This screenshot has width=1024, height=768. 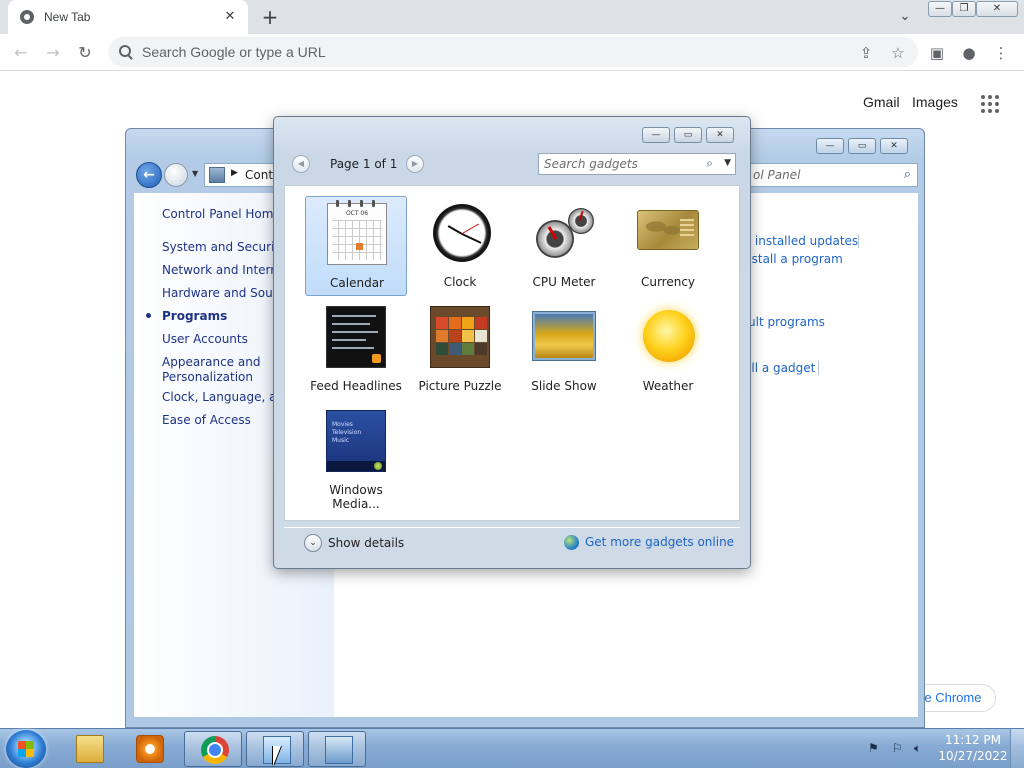 I want to click on install-gadget-link: all a gadget, so click(x=779, y=368).